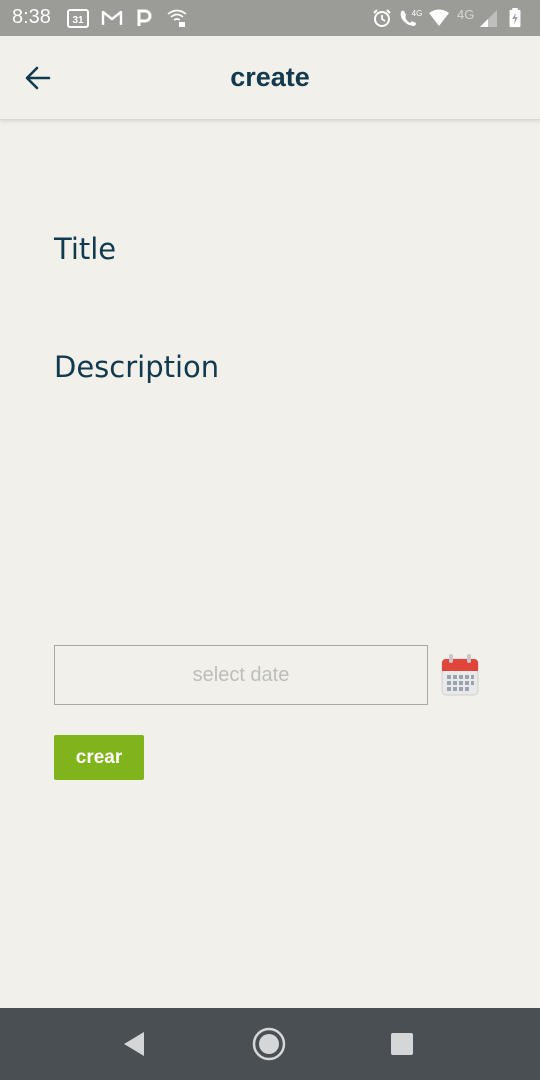 This screenshot has height=1080, width=540. I want to click on parking-icon, so click(144, 17).